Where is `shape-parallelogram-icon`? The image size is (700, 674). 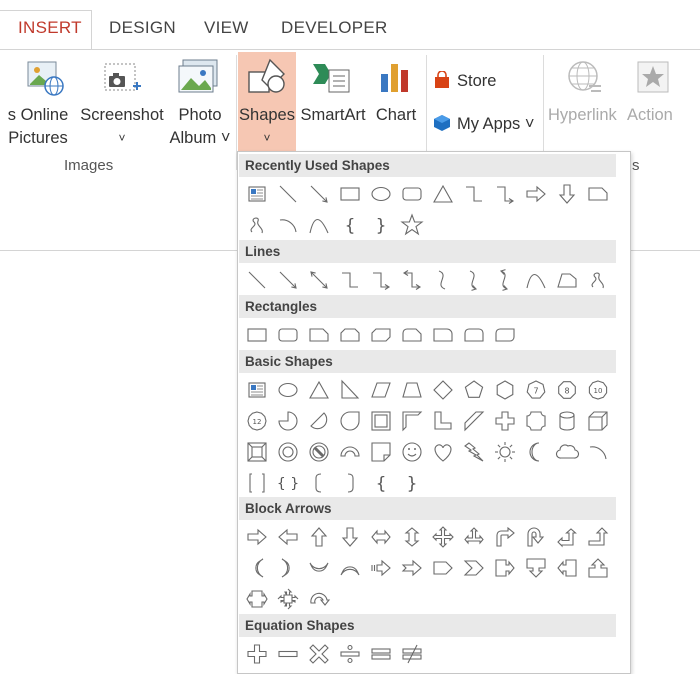
shape-parallelogram-icon is located at coordinates (381, 390).